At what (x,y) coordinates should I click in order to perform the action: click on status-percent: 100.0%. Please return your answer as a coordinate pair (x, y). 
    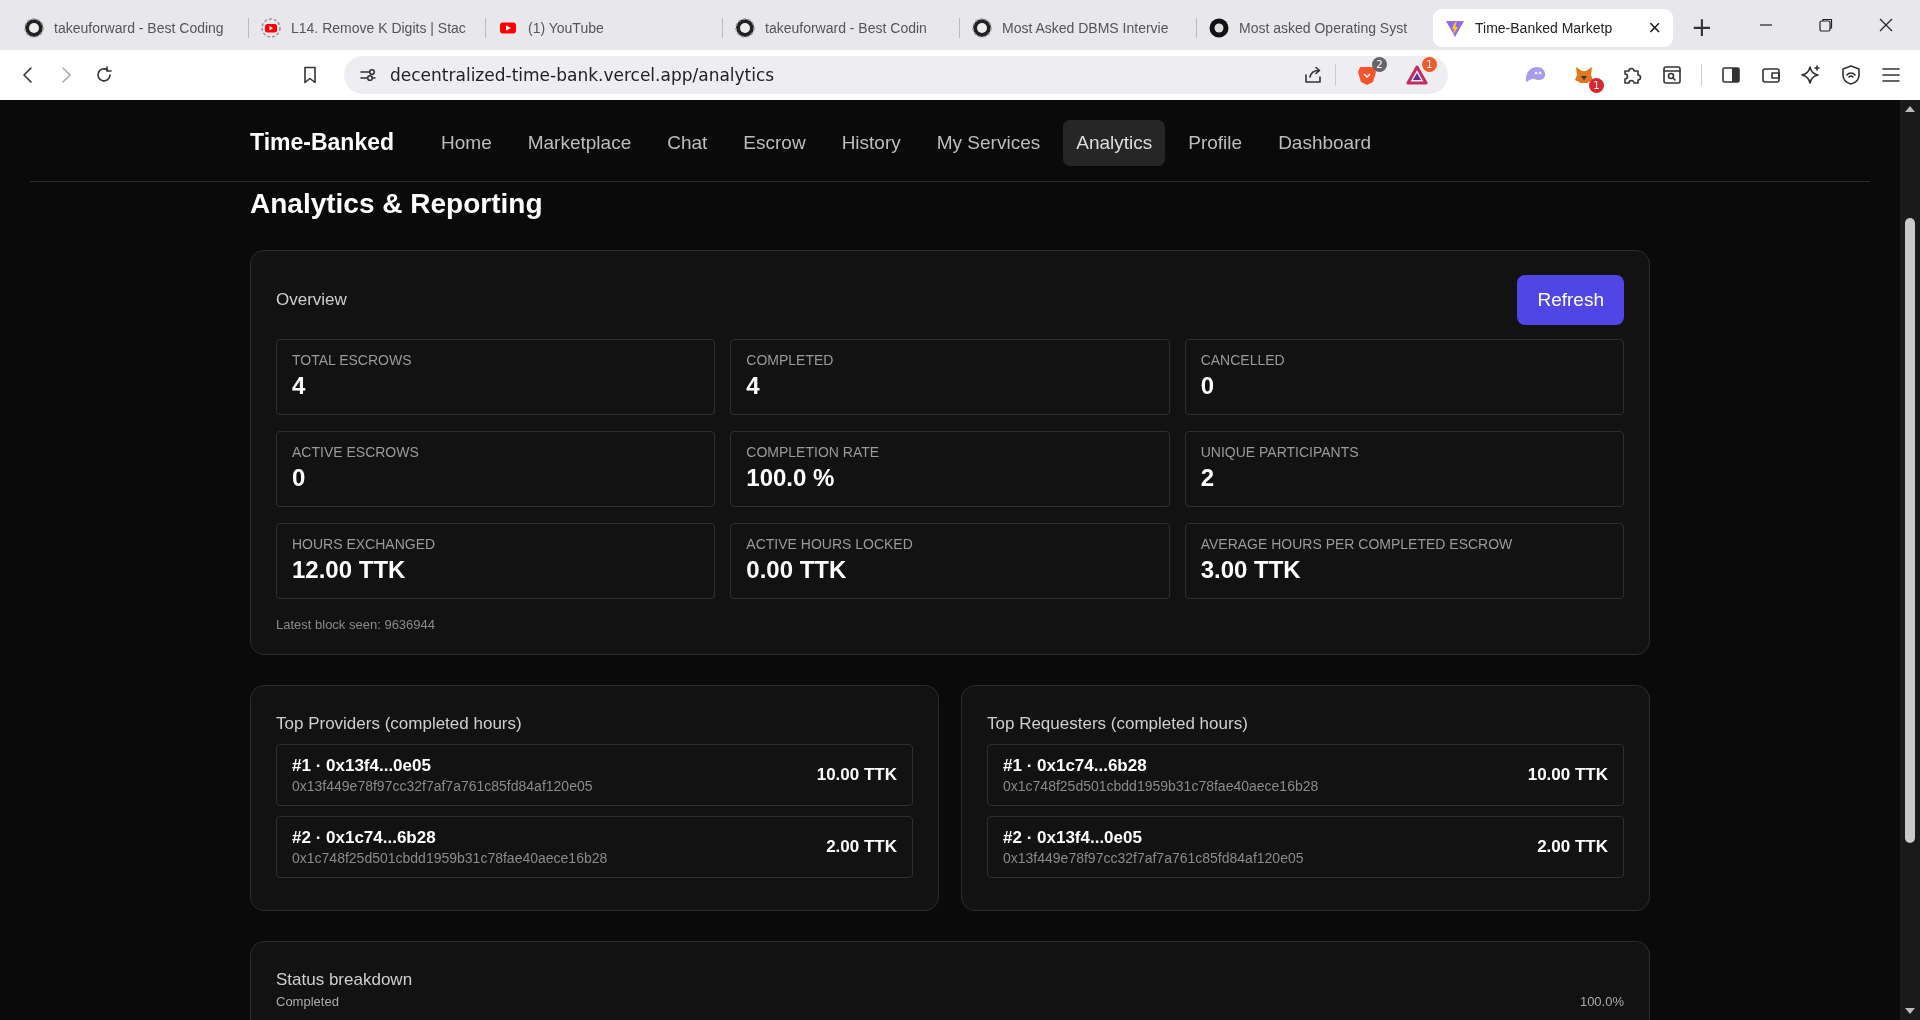
    Looking at the image, I should click on (1601, 1001).